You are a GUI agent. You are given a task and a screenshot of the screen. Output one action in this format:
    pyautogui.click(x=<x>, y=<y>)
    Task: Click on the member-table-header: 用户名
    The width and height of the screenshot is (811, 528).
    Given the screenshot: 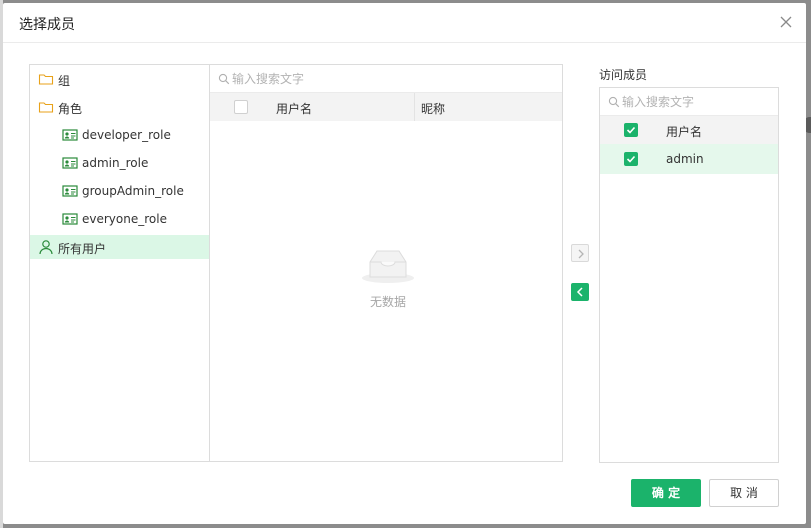 What is the action you would take?
    pyautogui.click(x=689, y=130)
    